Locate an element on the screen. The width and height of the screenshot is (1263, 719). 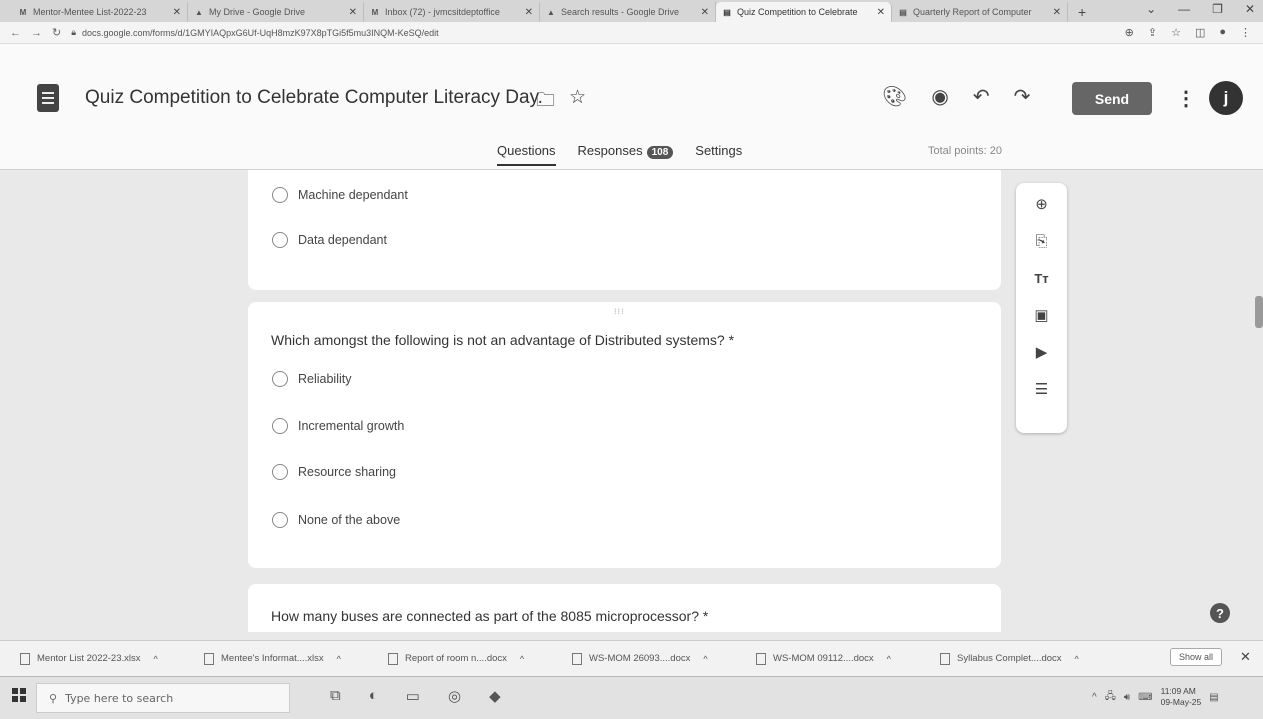
redo-icon: ↷ is located at coordinates (1022, 96).